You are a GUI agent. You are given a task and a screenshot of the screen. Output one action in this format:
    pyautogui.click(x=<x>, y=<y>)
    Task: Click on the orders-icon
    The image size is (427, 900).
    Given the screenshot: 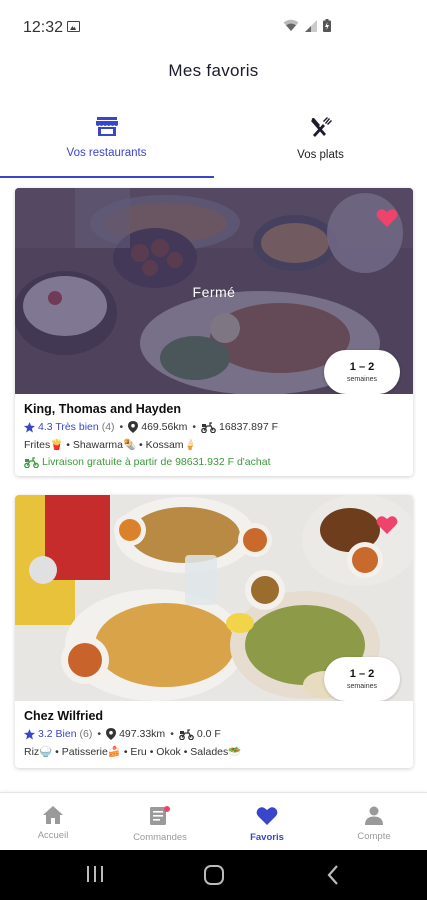 What is the action you would take?
    pyautogui.click(x=160, y=815)
    